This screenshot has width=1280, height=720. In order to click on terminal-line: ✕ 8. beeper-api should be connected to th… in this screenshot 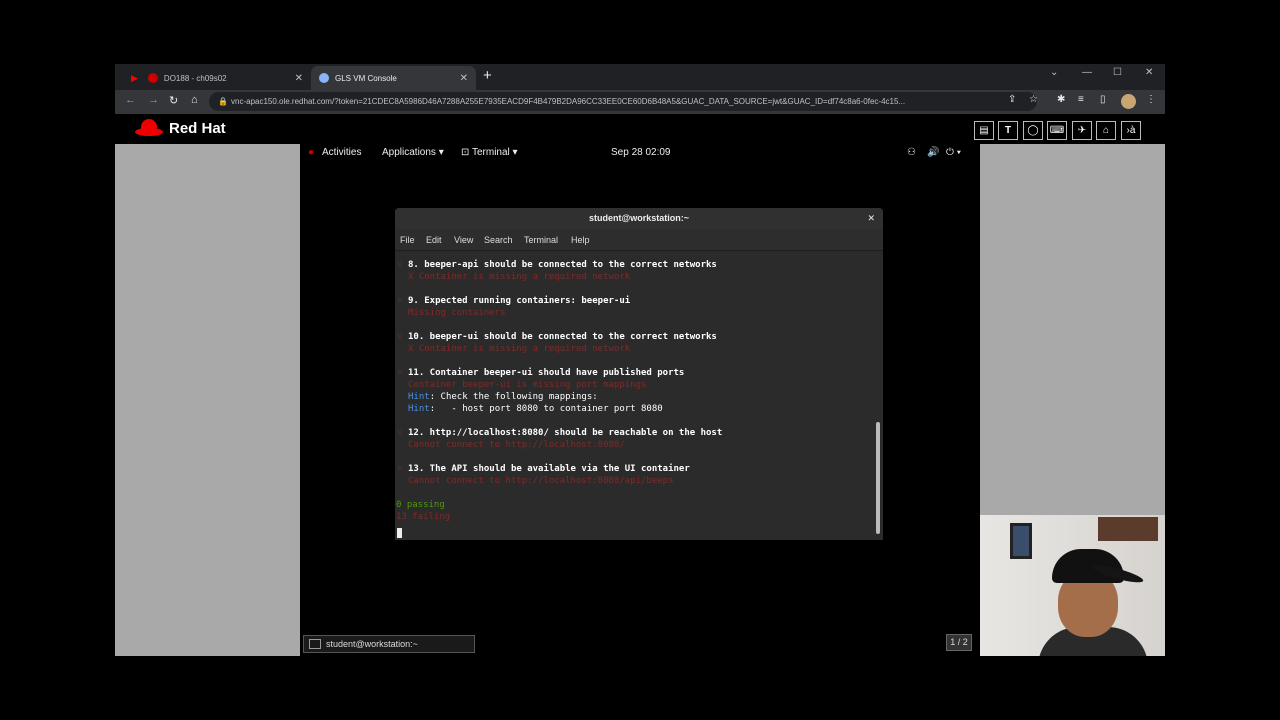, I will do `click(557, 265)`.